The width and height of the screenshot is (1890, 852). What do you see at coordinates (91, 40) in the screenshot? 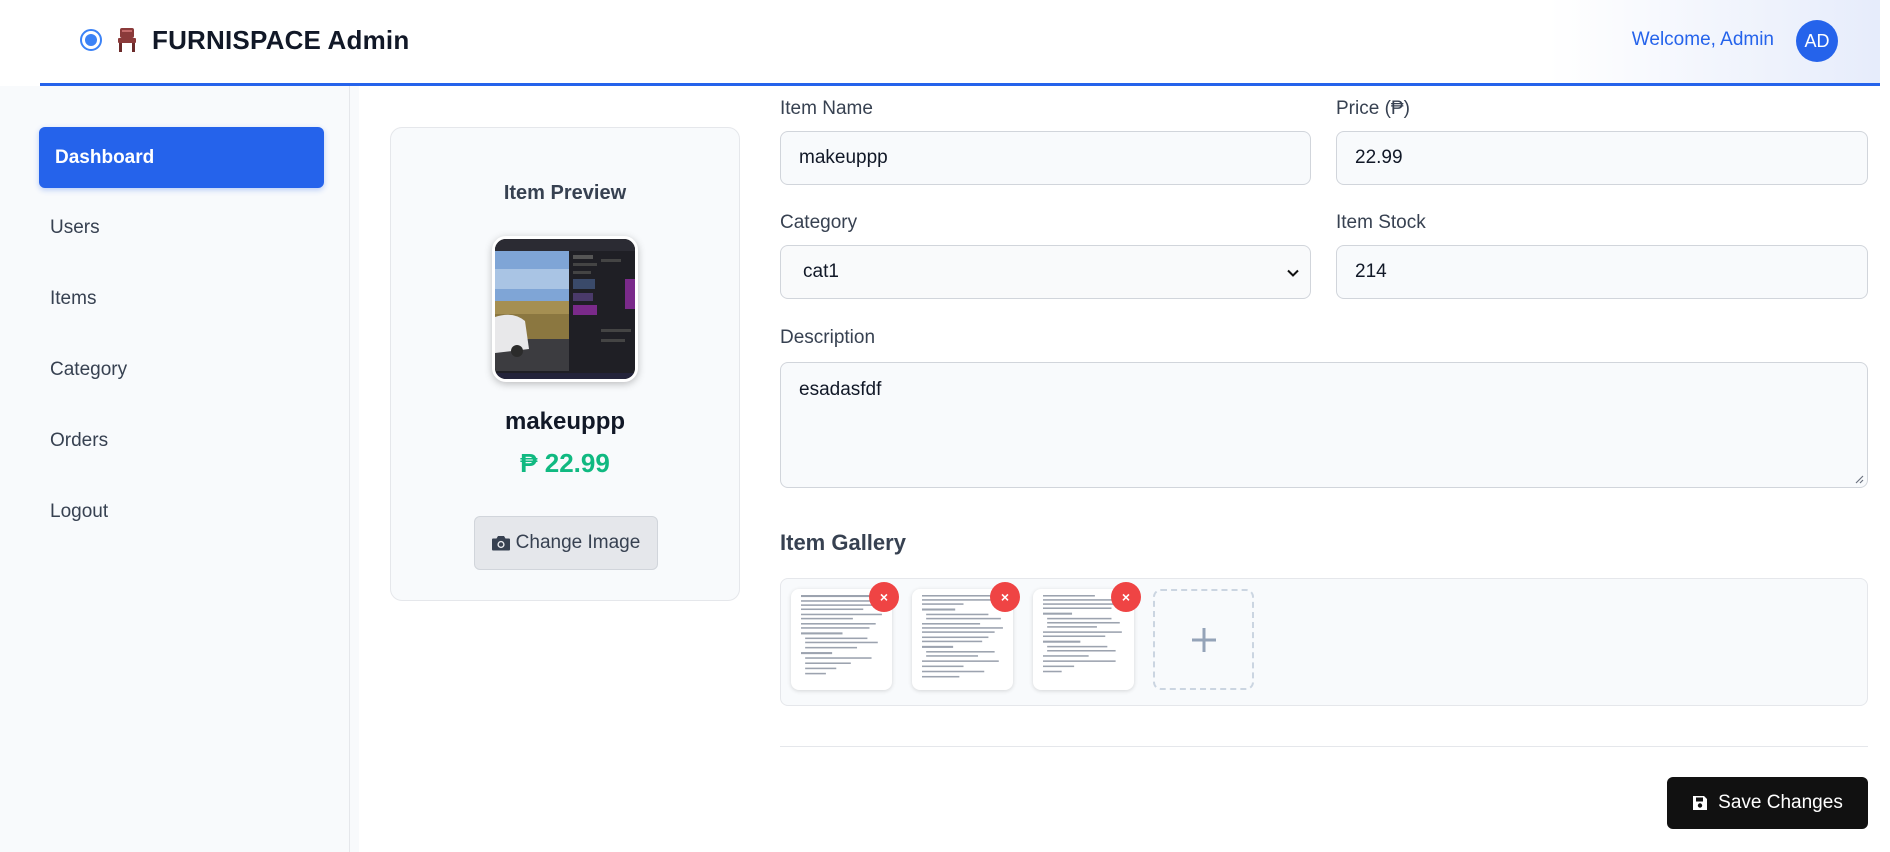
I see `circle-dot-icon` at bounding box center [91, 40].